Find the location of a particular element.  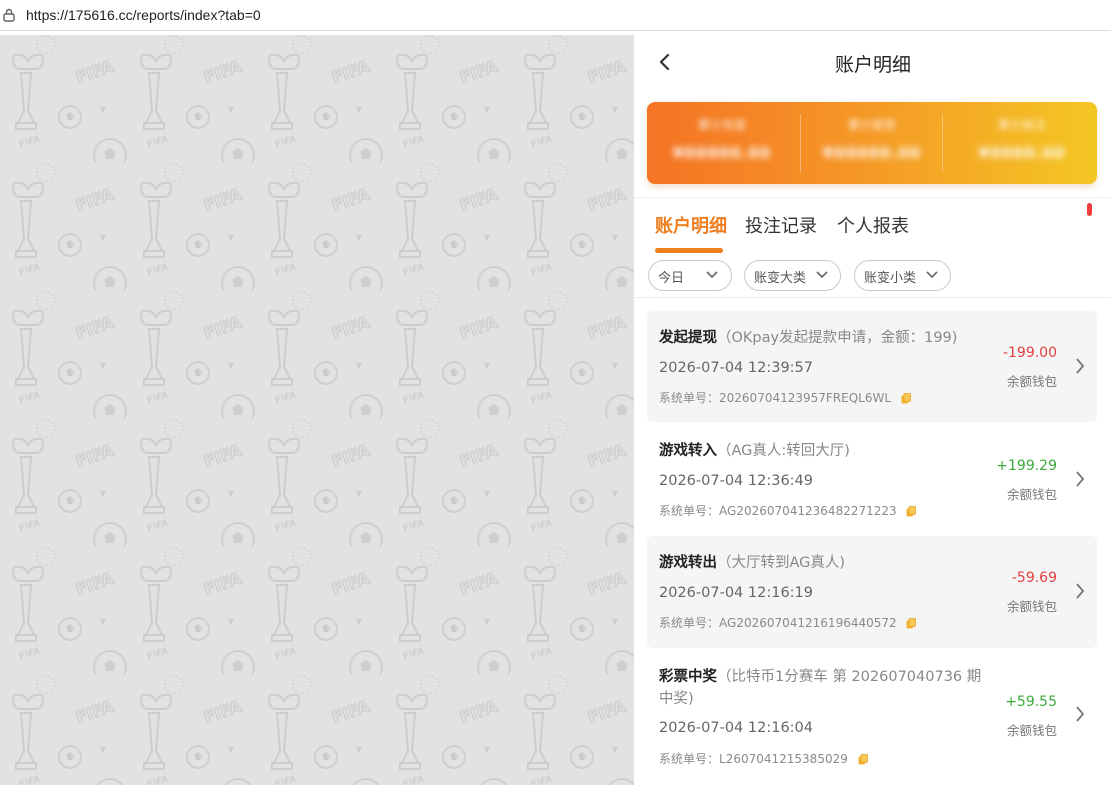

record-type: 发起提现 is located at coordinates (688, 338).